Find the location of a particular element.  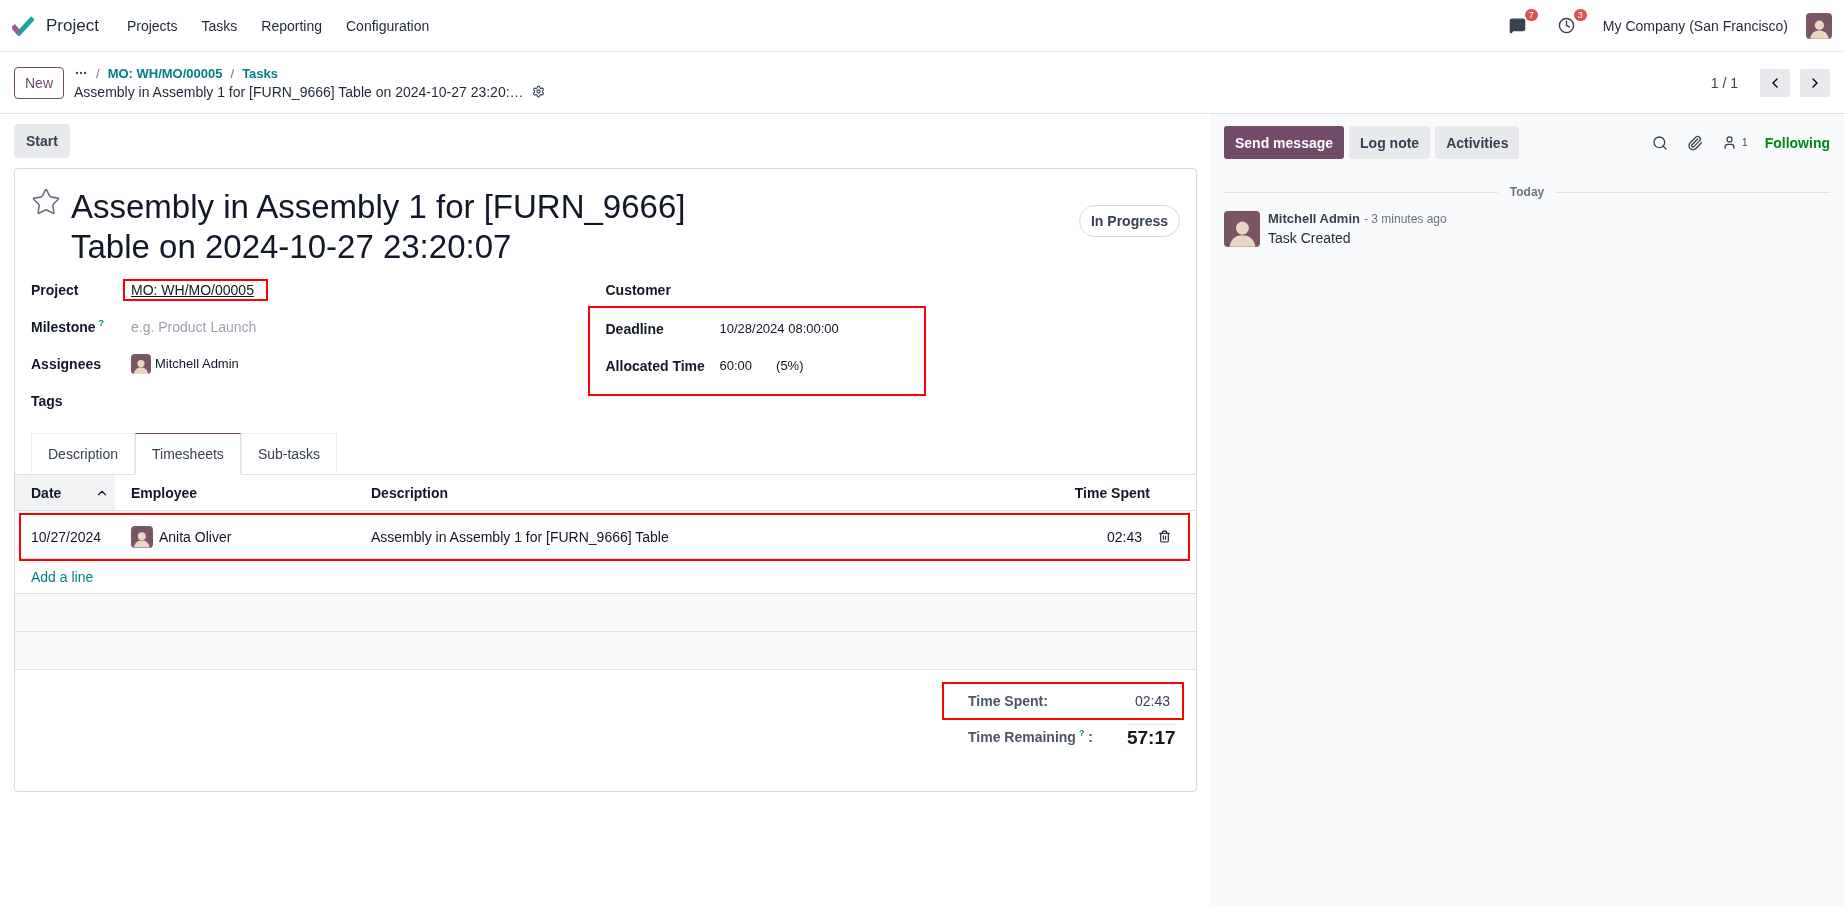

project-link: MO: WH/MO/00005 is located at coordinates (195, 289).